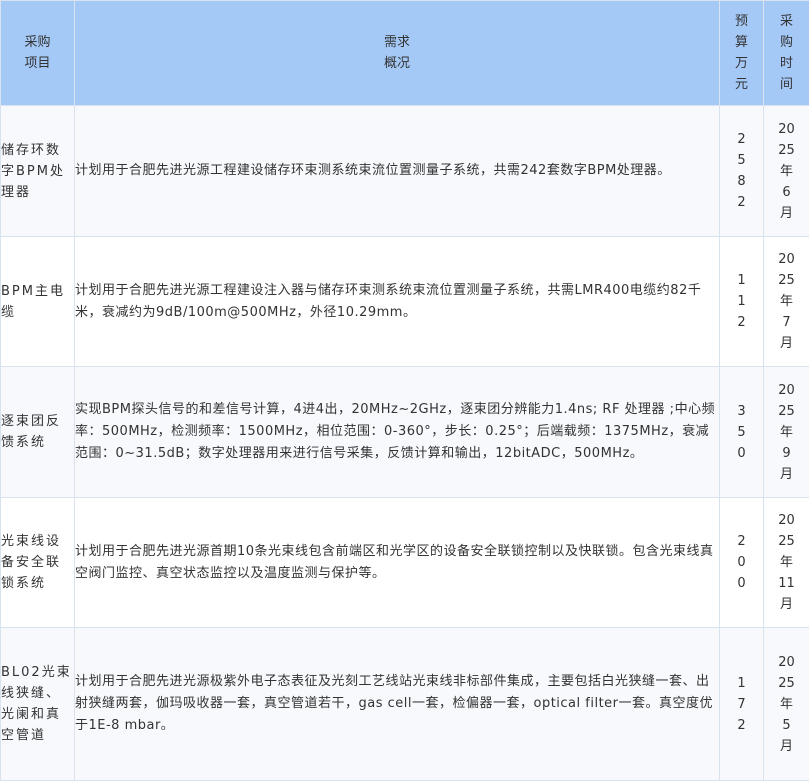 The height and width of the screenshot is (781, 809). I want to click on row-budget: 1 7 2, so click(742, 704).